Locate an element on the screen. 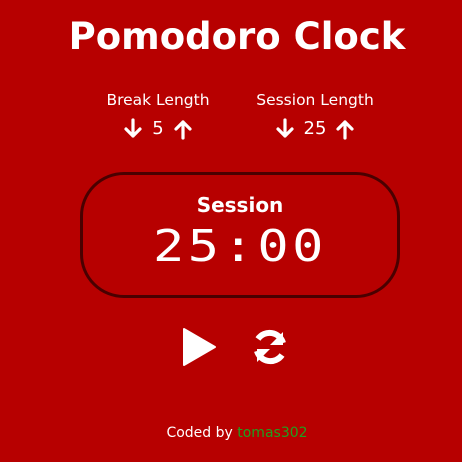 This screenshot has width=462, height=462. play-icon is located at coordinates (199, 347).